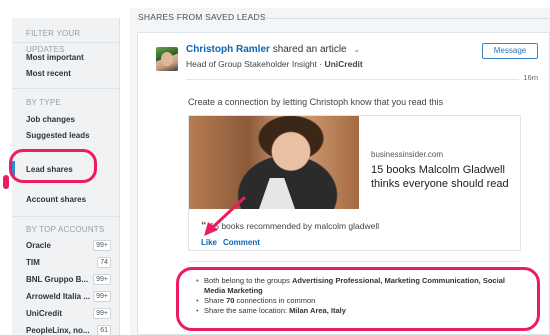  Describe the element at coordinates (225, 216) in the screenshot. I see `annotation-arrow-icon` at that location.